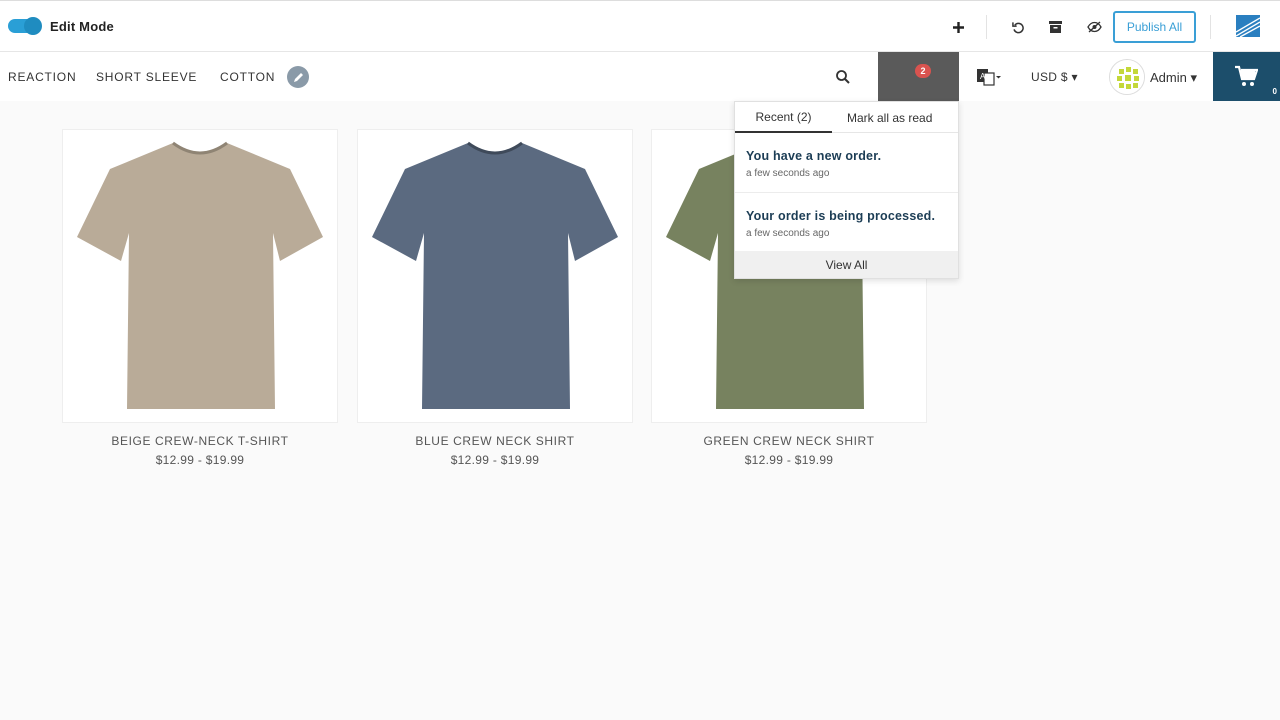 The height and width of the screenshot is (720, 1280). I want to click on tag-link: SHORT SLEEVE, so click(146, 77).